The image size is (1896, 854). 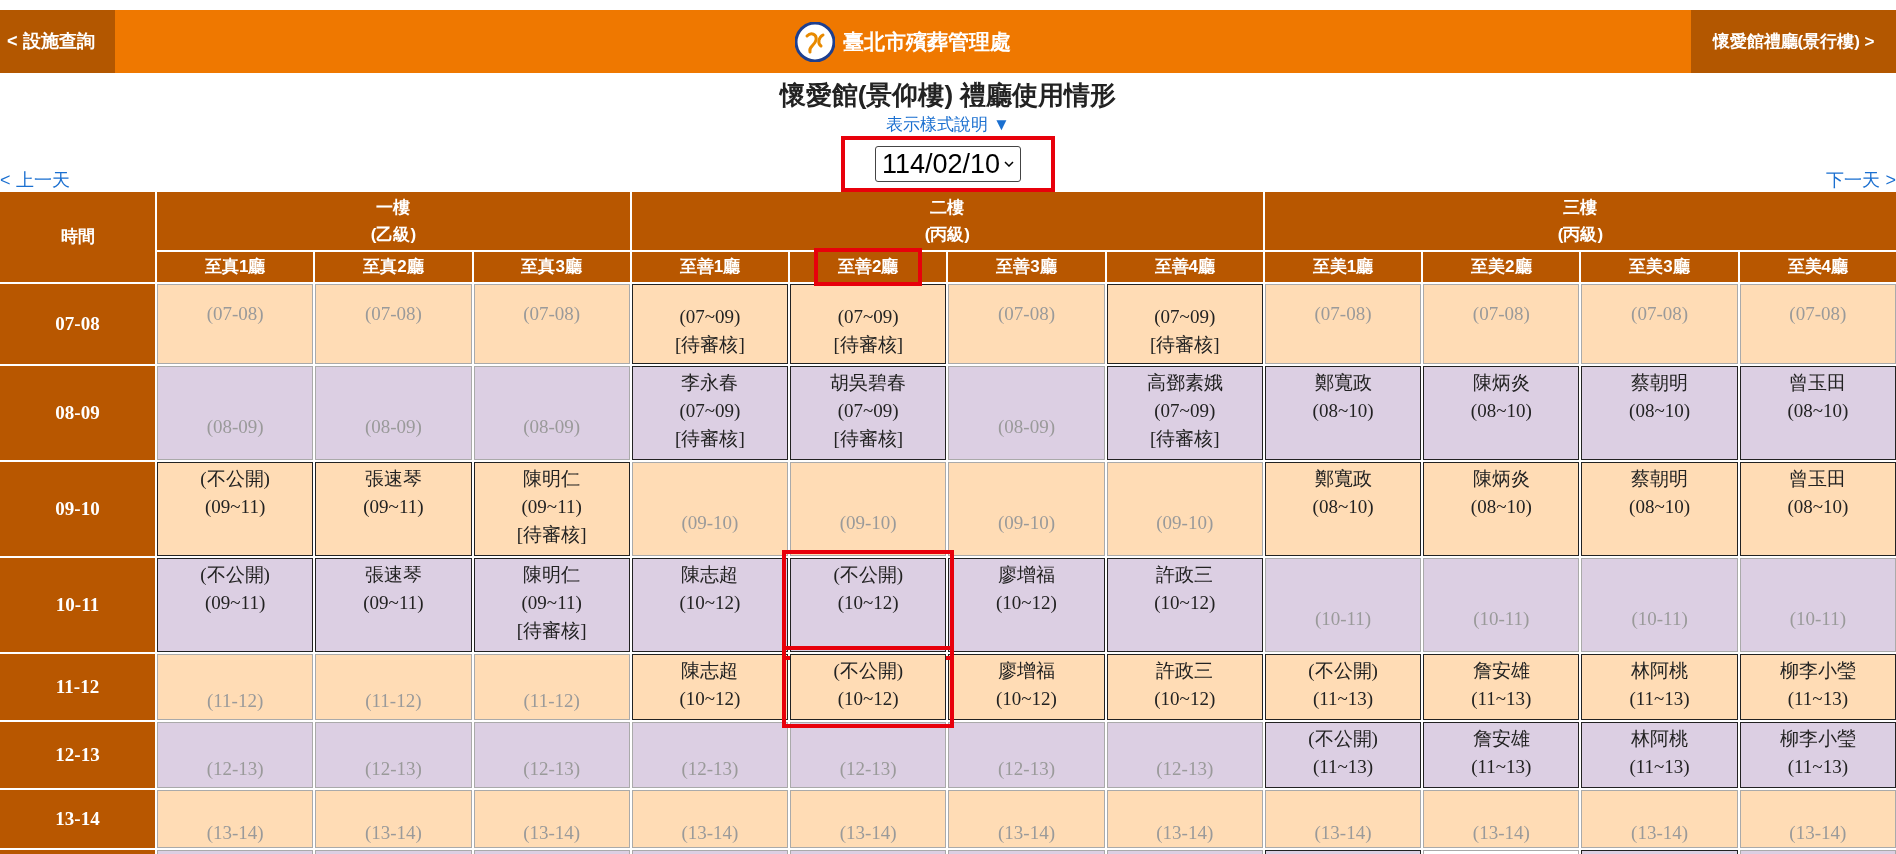 I want to click on row-header: 13-14, so click(x=77, y=819).